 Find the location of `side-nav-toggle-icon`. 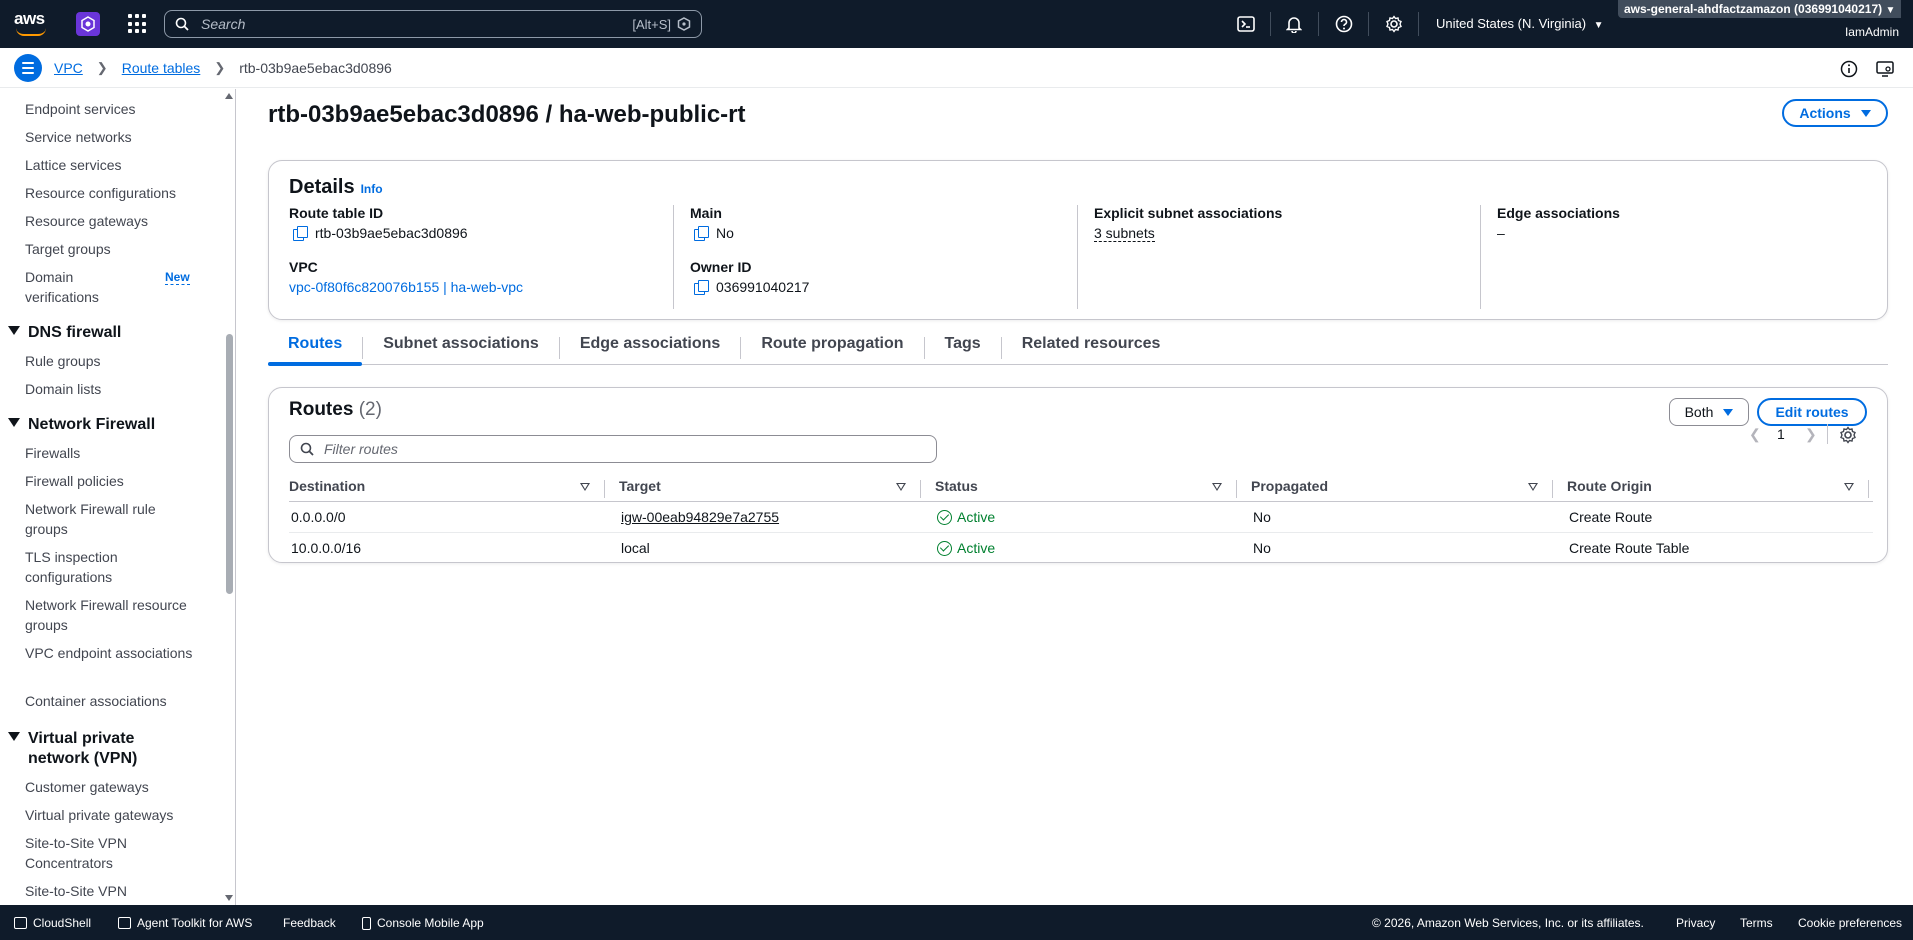

side-nav-toggle-icon is located at coordinates (28, 68).